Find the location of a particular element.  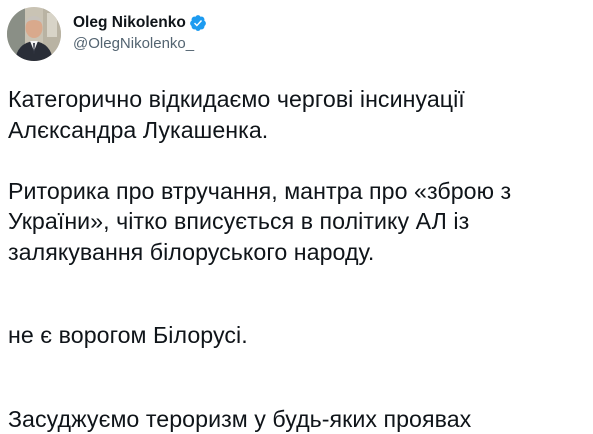

author-handle: @OlegNikolenko_ is located at coordinates (140, 43).